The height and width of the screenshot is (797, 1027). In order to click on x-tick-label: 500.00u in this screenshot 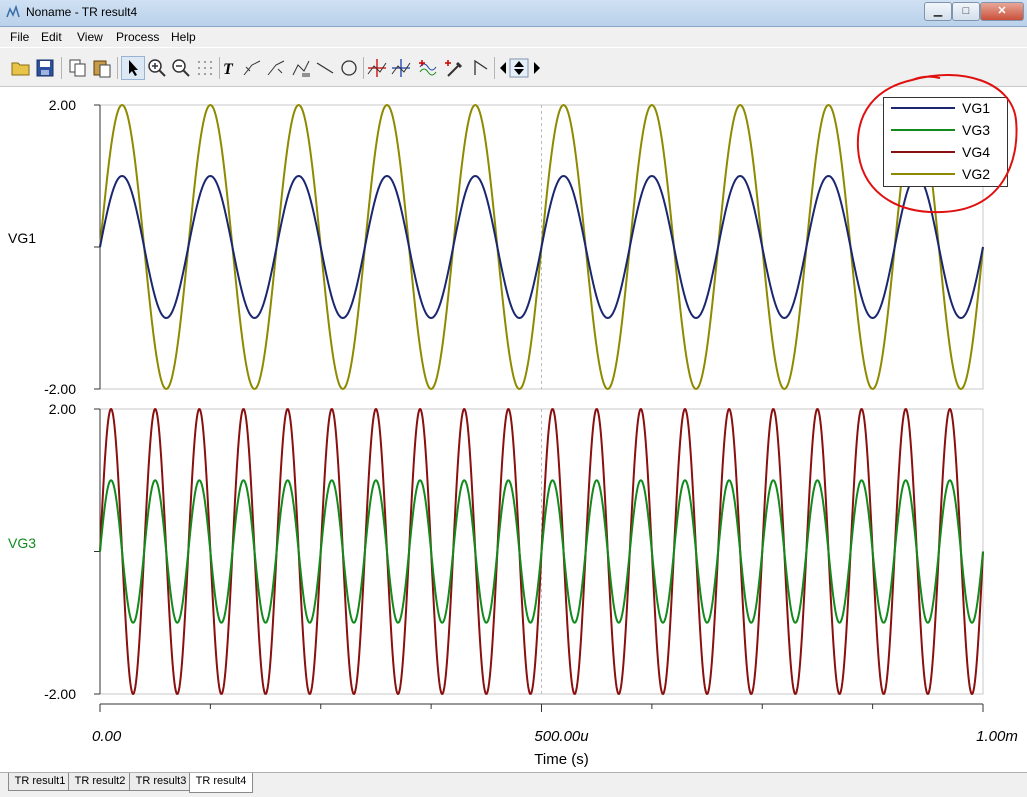, I will do `click(561, 736)`.